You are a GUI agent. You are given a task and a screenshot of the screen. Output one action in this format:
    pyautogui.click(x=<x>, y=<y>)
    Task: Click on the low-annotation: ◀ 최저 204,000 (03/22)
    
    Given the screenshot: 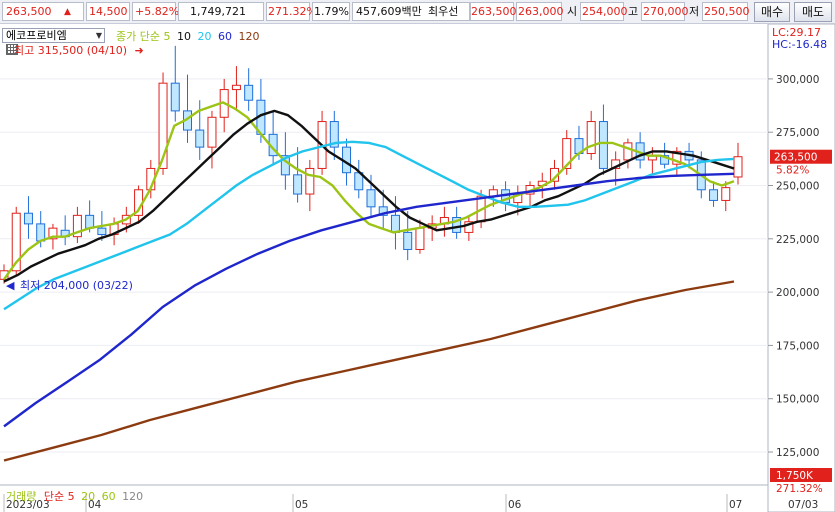 What is the action you would take?
    pyautogui.click(x=69, y=285)
    